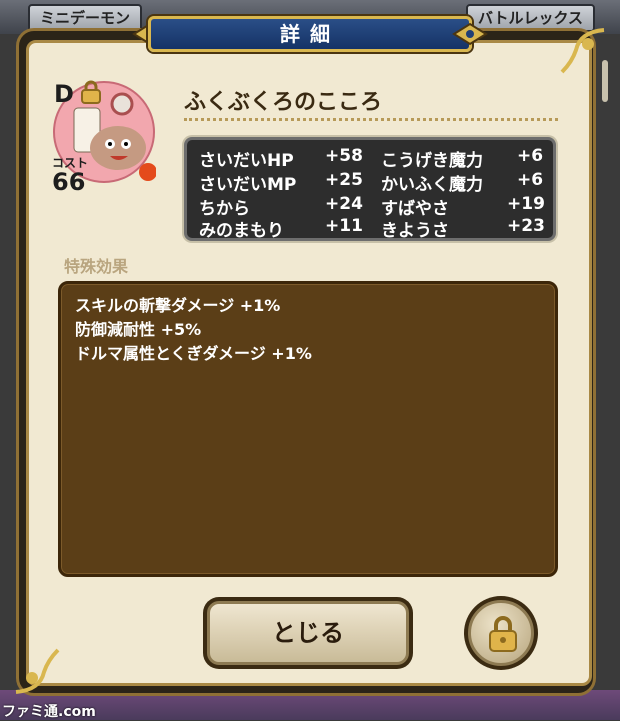  Describe the element at coordinates (69, 182) in the screenshot. I see `cost-value: 66` at that location.